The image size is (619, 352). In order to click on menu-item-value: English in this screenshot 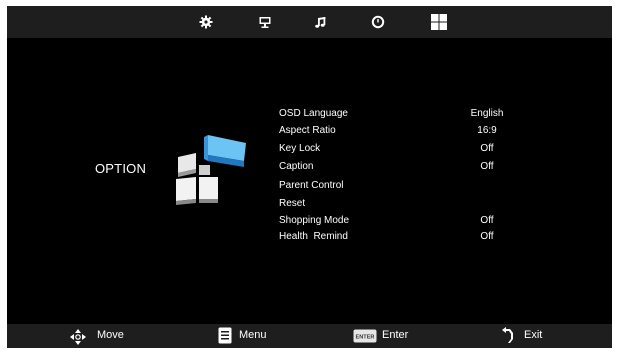, I will do `click(487, 113)`.